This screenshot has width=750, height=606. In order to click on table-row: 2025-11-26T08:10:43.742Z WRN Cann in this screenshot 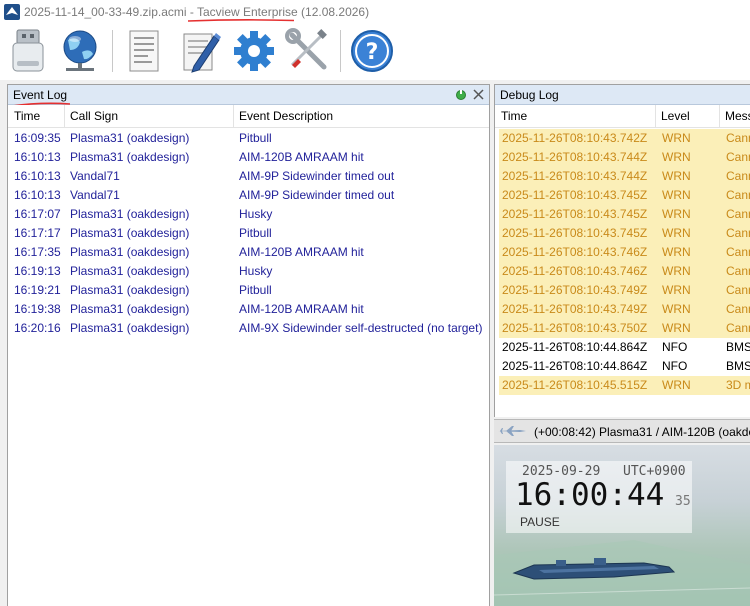, I will do `click(624, 138)`.